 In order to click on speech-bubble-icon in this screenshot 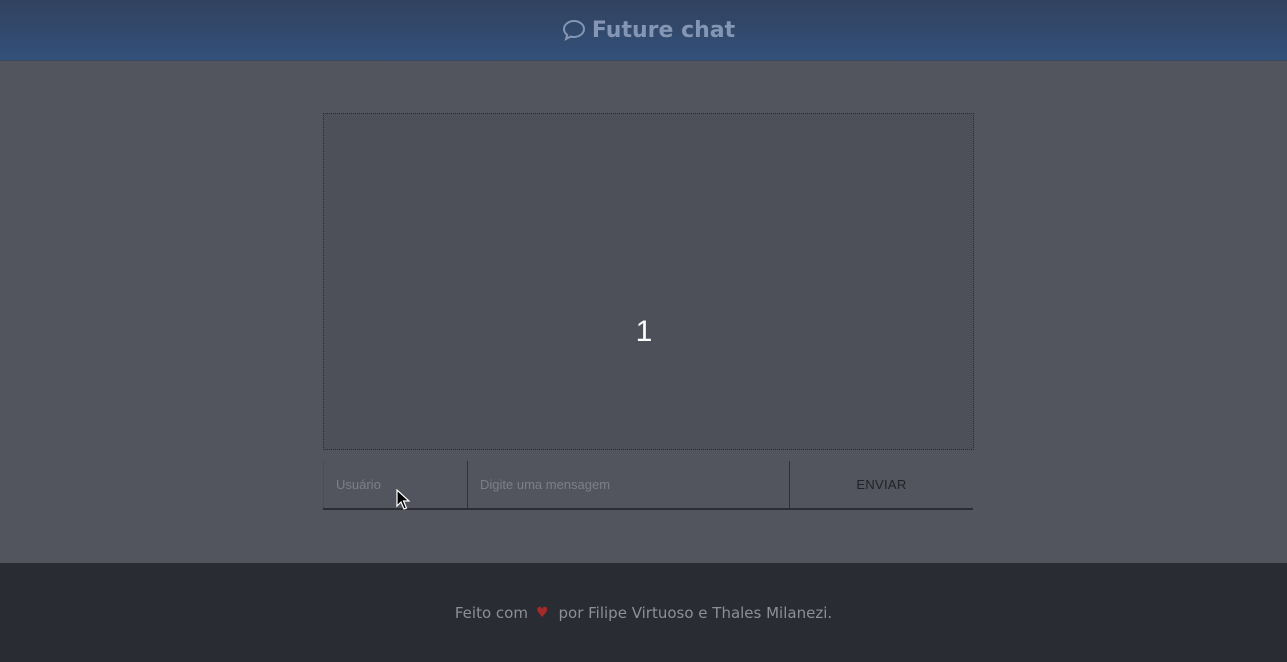, I will do `click(574, 30)`.